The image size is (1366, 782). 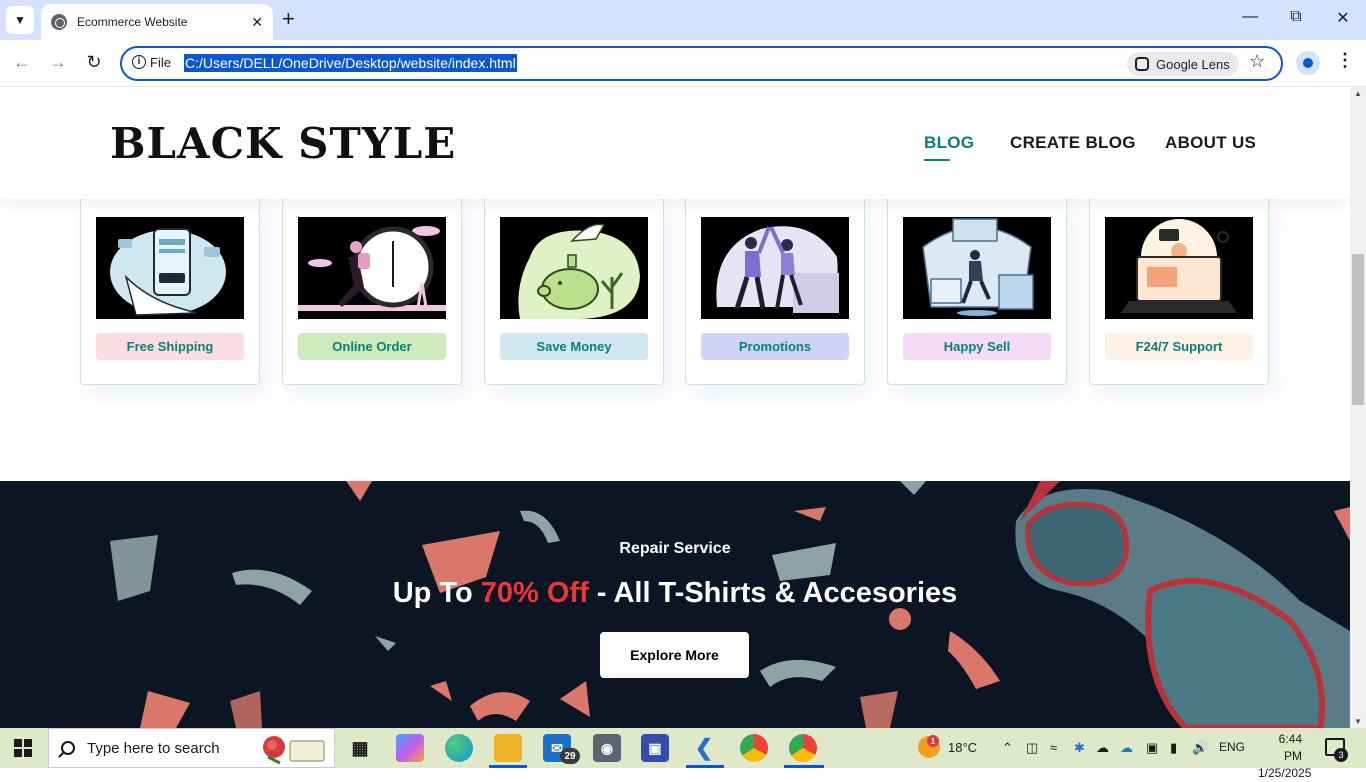 What do you see at coordinates (1250, 17) in the screenshot?
I see `minimize-icon: —` at bounding box center [1250, 17].